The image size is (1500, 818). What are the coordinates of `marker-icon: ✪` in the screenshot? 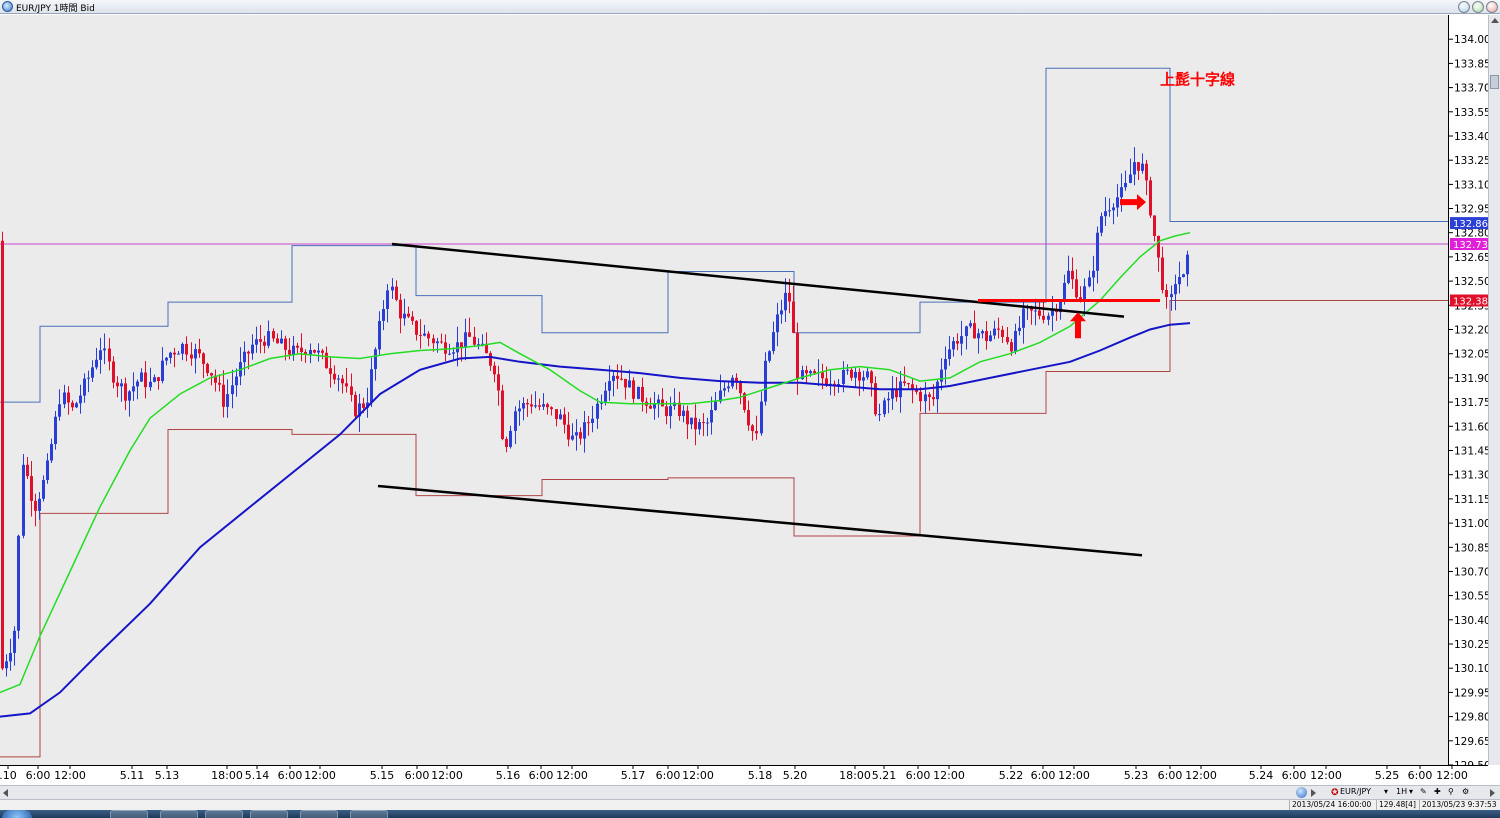 It's located at (1335, 793).